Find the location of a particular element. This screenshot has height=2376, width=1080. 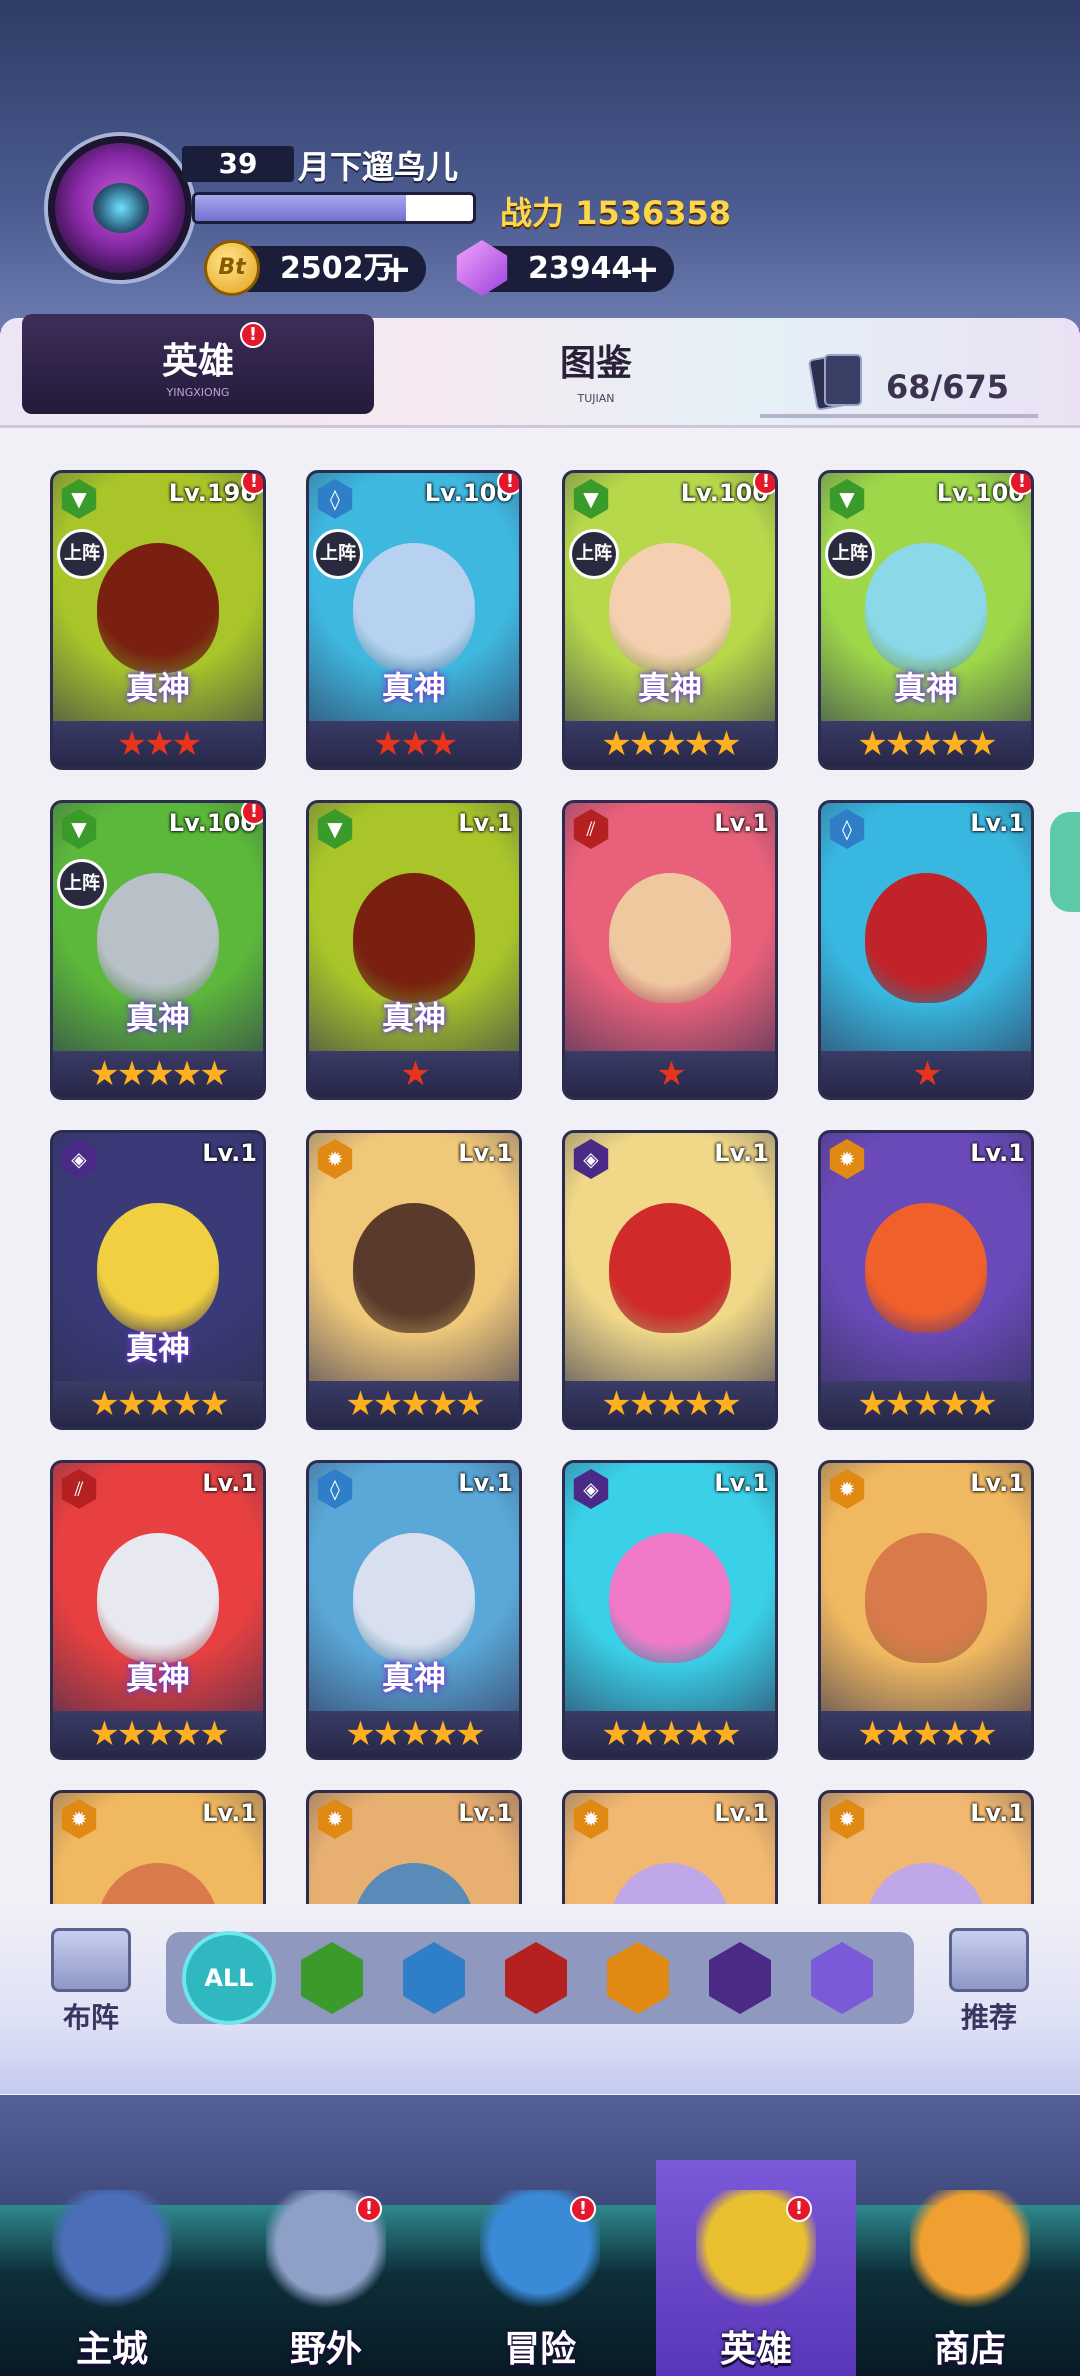

nav-heroes: 英雄! is located at coordinates (756, 2268).